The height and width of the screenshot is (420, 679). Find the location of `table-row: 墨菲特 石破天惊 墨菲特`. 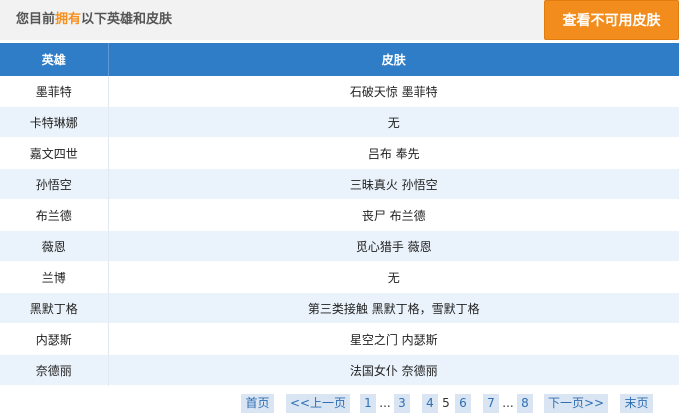

table-row: 墨菲特 石破天惊 墨菲特 is located at coordinates (339, 91).